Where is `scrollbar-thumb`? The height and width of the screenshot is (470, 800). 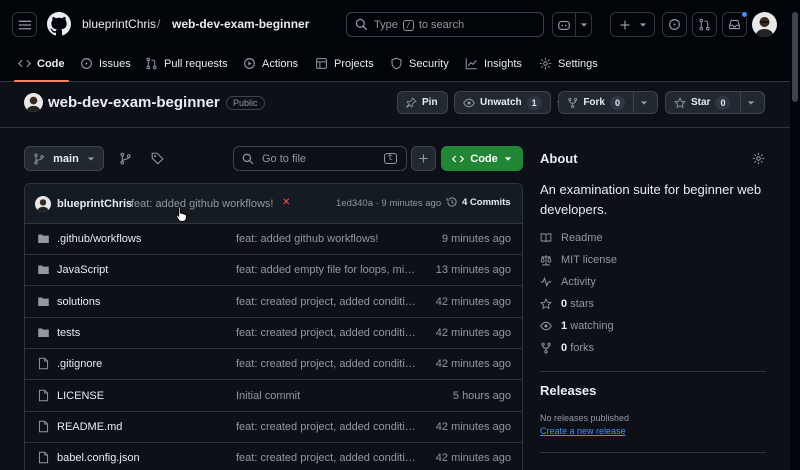
scrollbar-thumb is located at coordinates (795, 57).